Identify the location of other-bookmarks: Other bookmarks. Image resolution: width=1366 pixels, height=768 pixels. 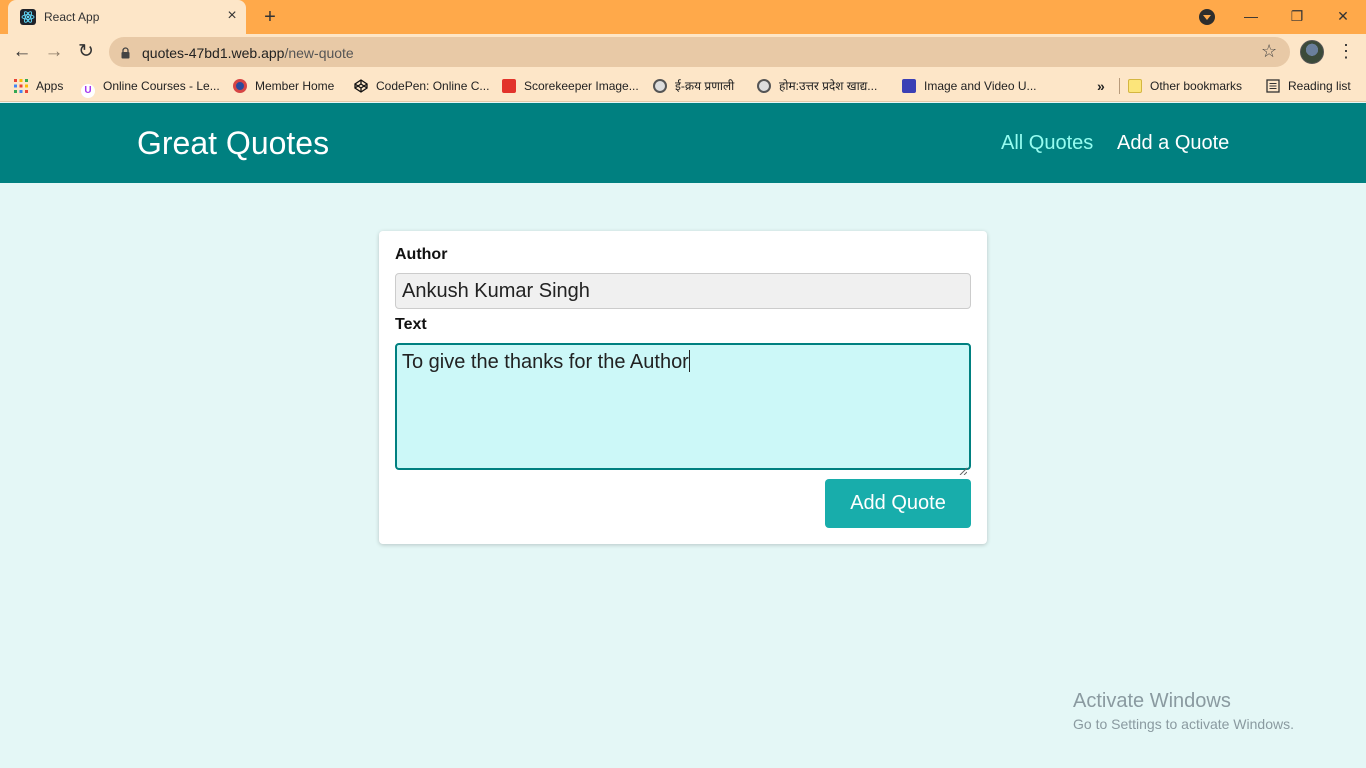
(1185, 86).